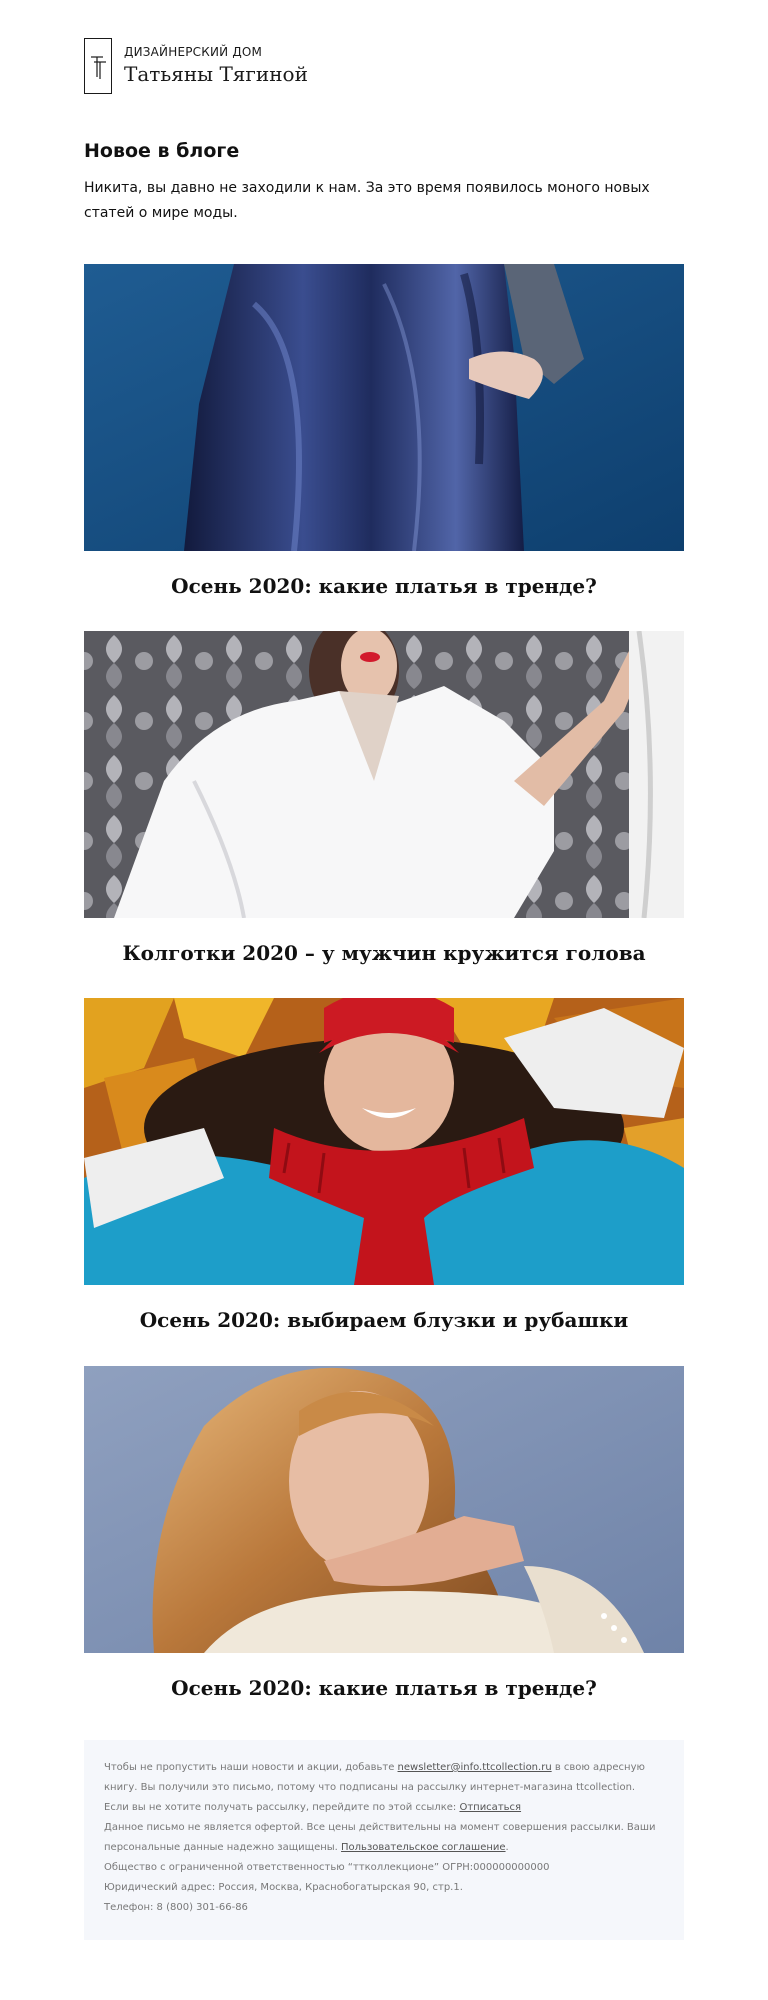 This screenshot has height=2000, width=768. I want to click on tt-monogram-icon, so click(98, 66).